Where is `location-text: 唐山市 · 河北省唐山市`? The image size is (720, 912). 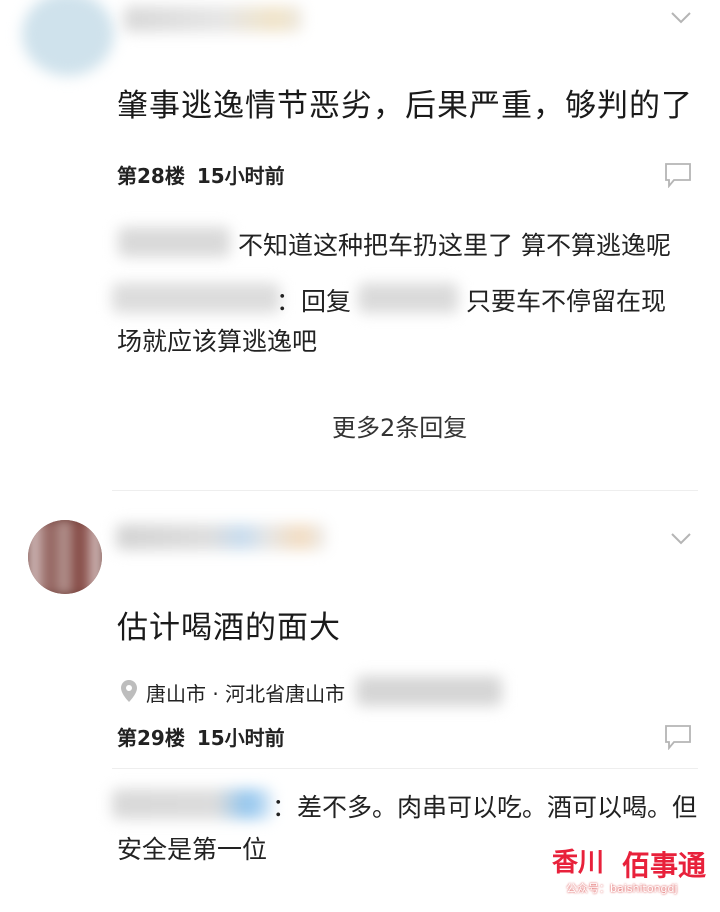
location-text: 唐山市 · 河北省唐山市 is located at coordinates (246, 694).